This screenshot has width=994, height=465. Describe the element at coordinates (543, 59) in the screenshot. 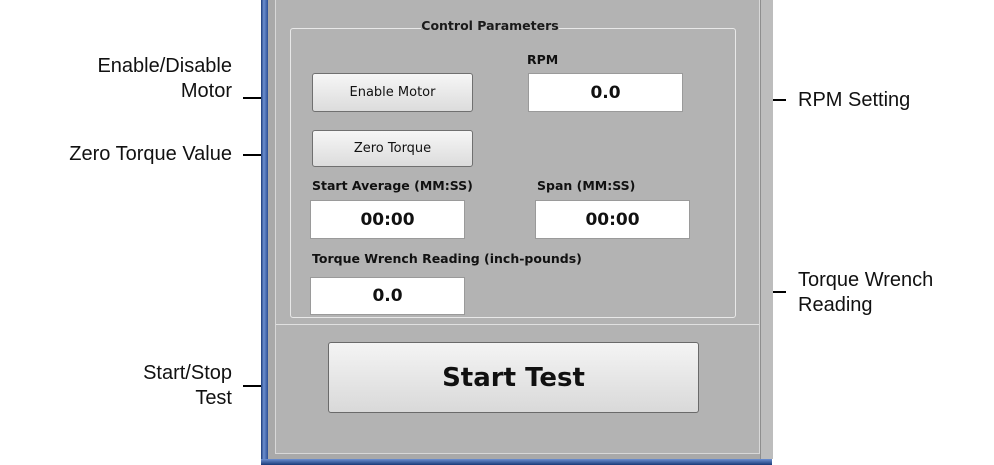

I see `rpm-label: RPM` at that location.